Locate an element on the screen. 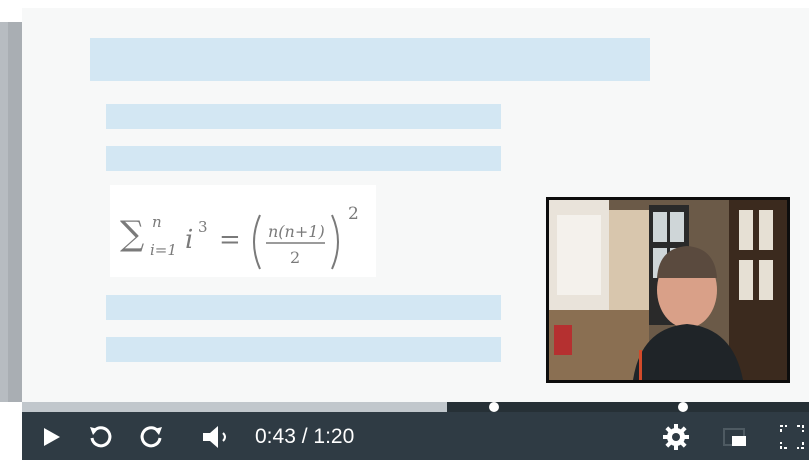 This screenshot has height=466, width=809. forward-button is located at coordinates (152, 437).